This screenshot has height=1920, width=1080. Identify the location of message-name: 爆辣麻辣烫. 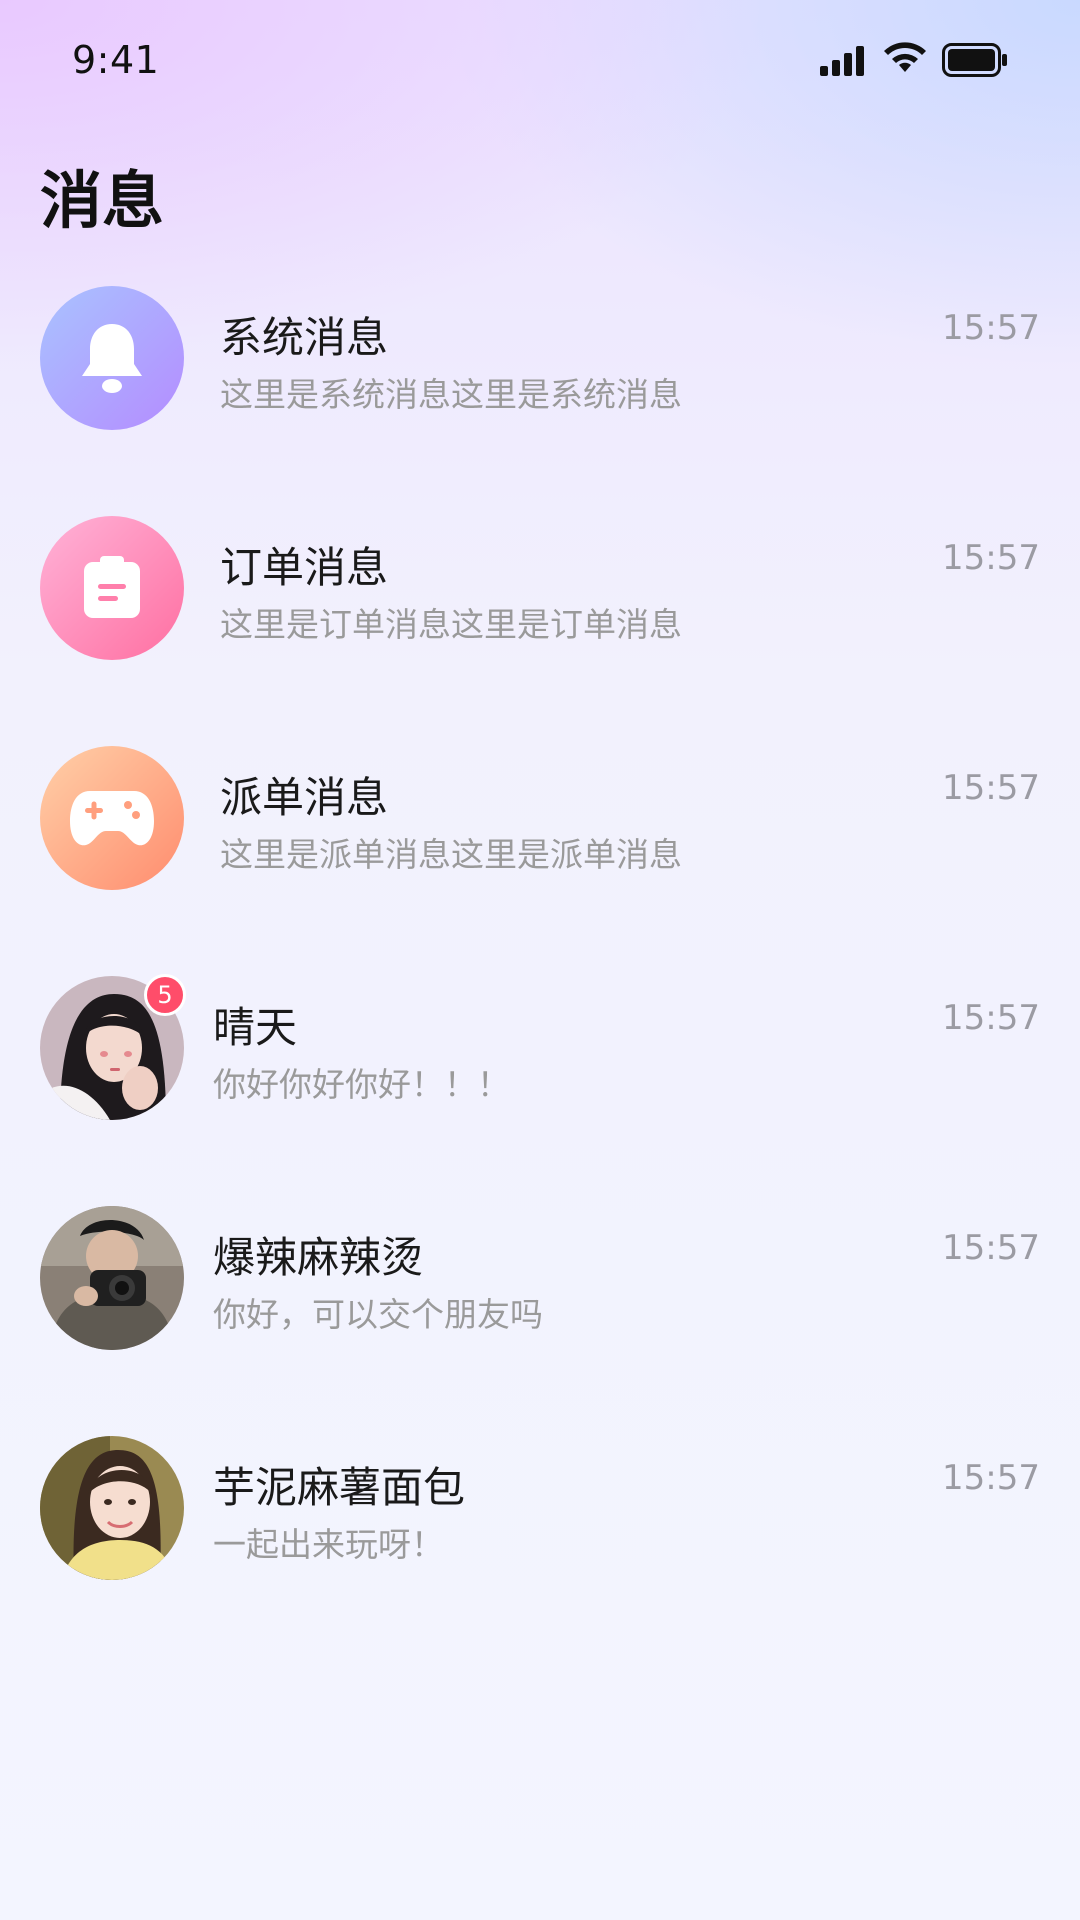
(318, 1257).